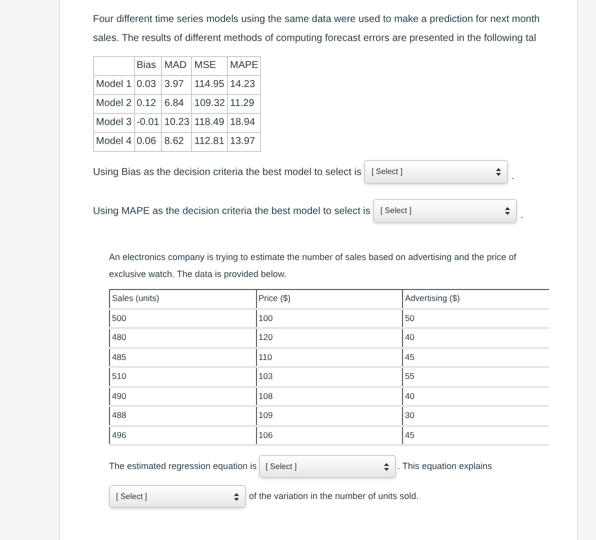 The width and height of the screenshot is (596, 540). I want to click on table-cell: 118.49, so click(210, 123).